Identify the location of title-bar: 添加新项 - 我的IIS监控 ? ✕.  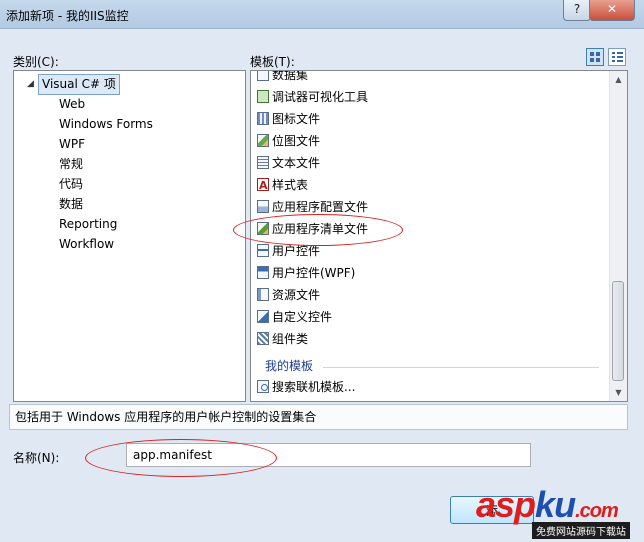
(322, 14).